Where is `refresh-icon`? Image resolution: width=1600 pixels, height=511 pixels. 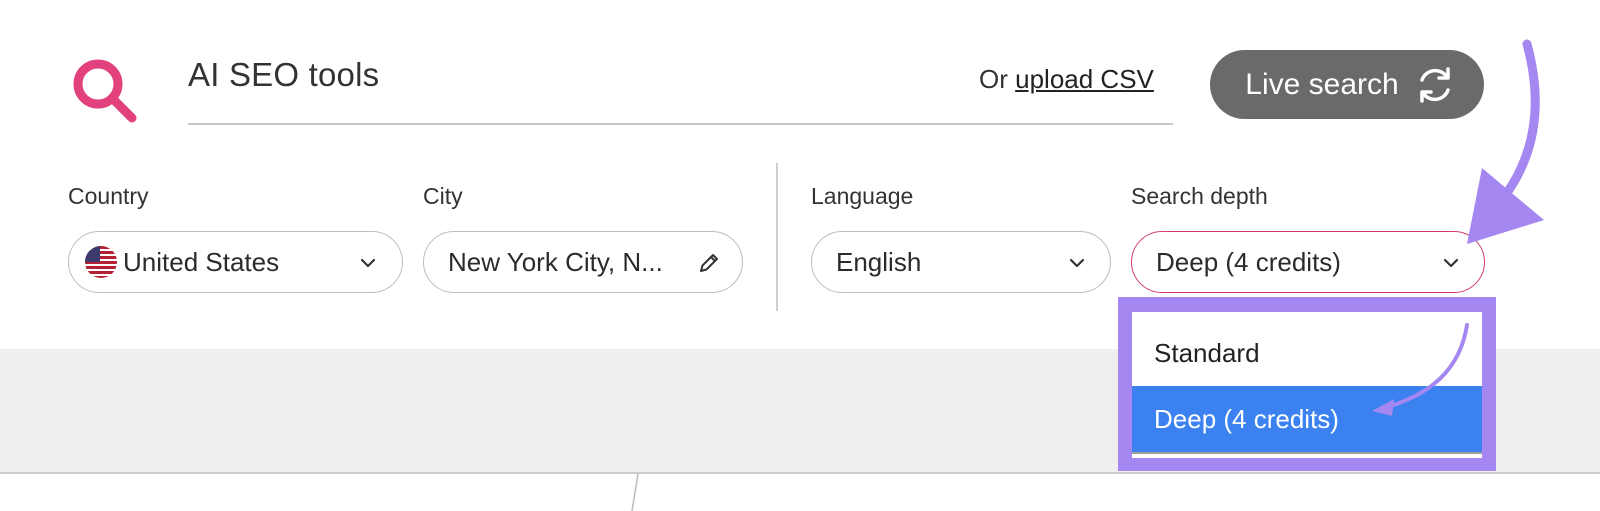 refresh-icon is located at coordinates (1434, 84).